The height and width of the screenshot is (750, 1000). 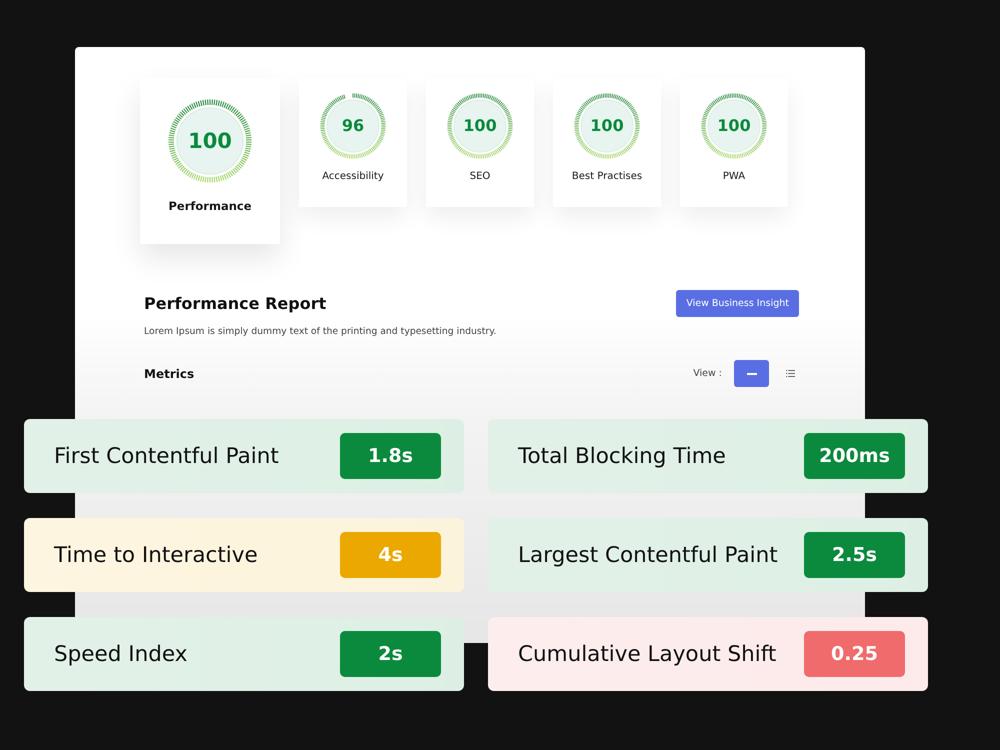 I want to click on business-insight-button: View Business Insight, so click(x=737, y=303).